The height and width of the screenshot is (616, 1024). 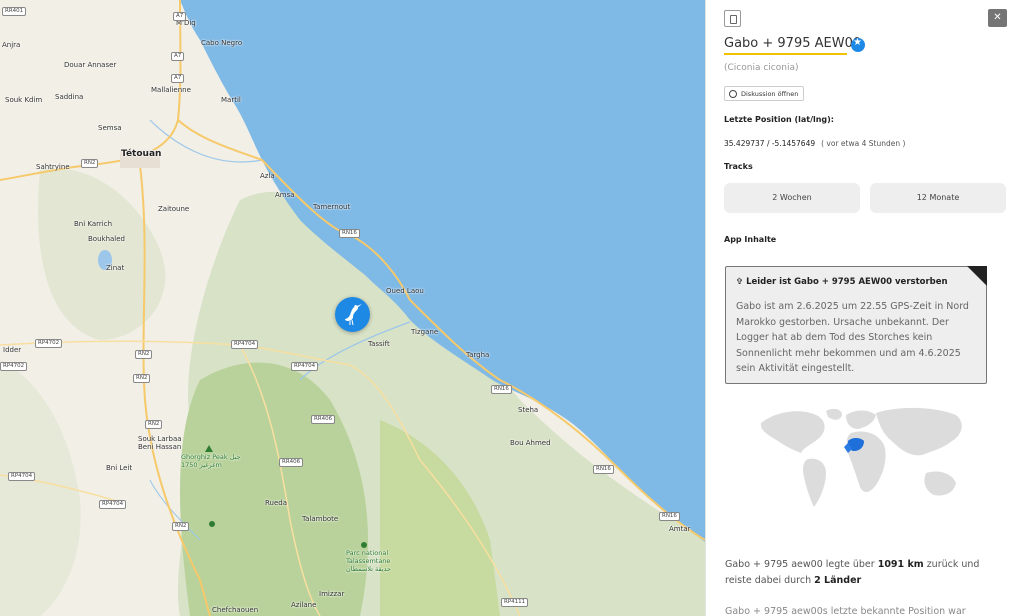 What do you see at coordinates (863, 143) in the screenshot?
I see `coords-relative-time: ( vor etwa 4 Stunden )` at bounding box center [863, 143].